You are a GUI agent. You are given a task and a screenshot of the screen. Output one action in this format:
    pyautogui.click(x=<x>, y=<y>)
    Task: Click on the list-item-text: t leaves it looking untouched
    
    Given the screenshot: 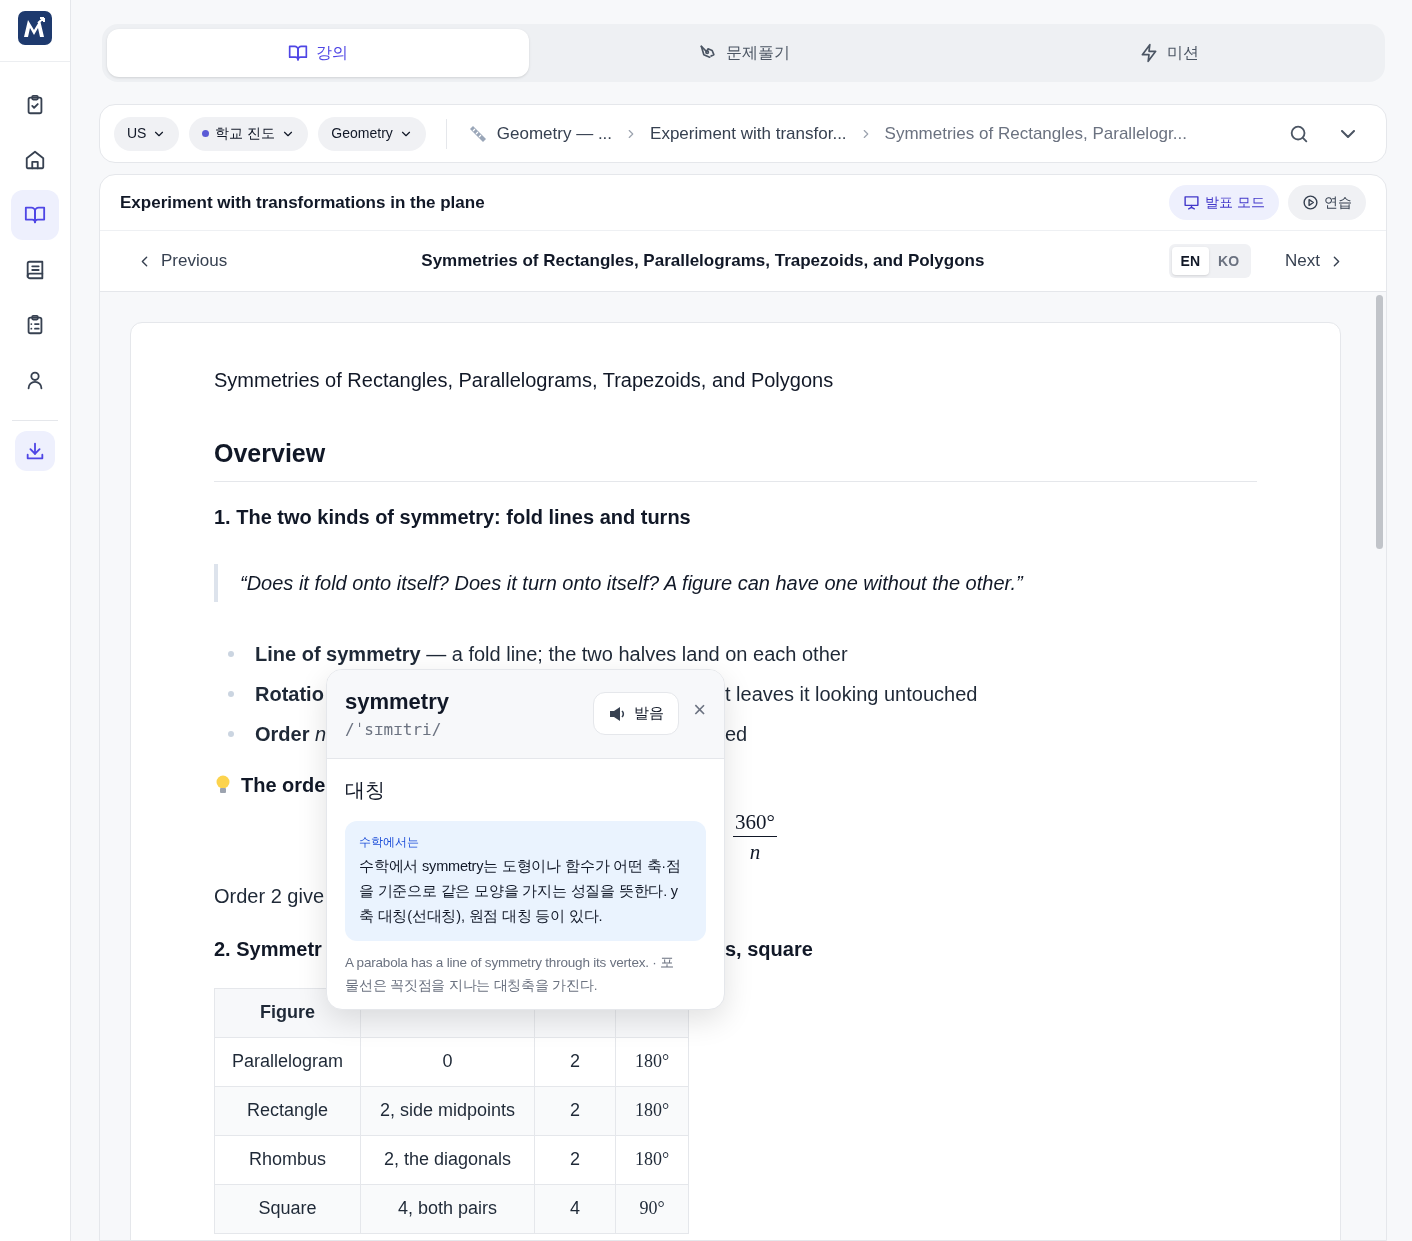 What is the action you would take?
    pyautogui.click(x=851, y=694)
    